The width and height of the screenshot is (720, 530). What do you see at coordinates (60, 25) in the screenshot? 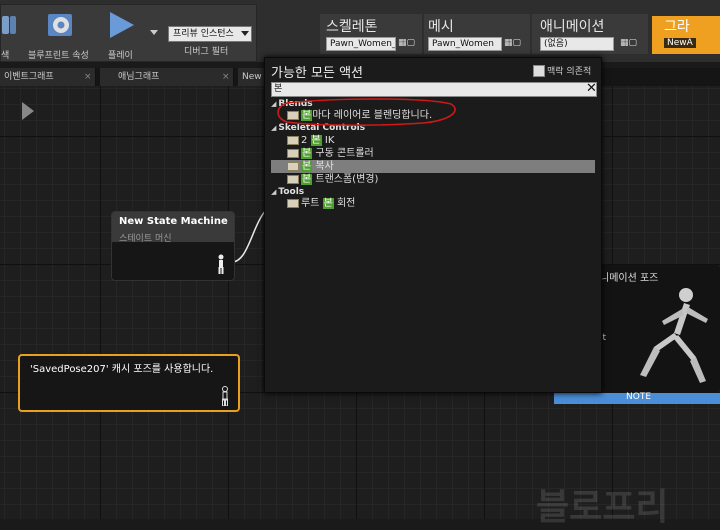
I see `gear-icon` at bounding box center [60, 25].